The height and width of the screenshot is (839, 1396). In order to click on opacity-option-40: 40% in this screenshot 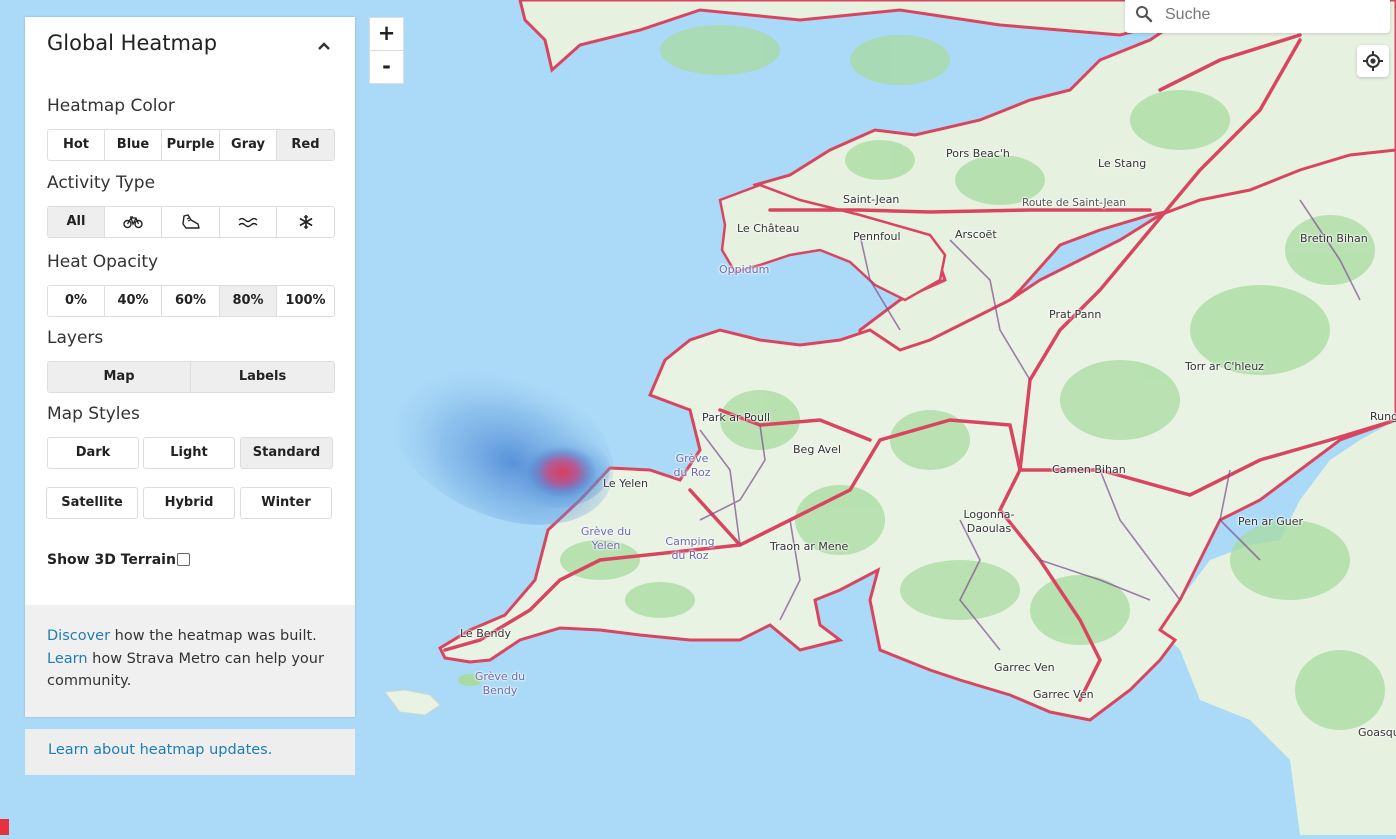, I will do `click(133, 301)`.